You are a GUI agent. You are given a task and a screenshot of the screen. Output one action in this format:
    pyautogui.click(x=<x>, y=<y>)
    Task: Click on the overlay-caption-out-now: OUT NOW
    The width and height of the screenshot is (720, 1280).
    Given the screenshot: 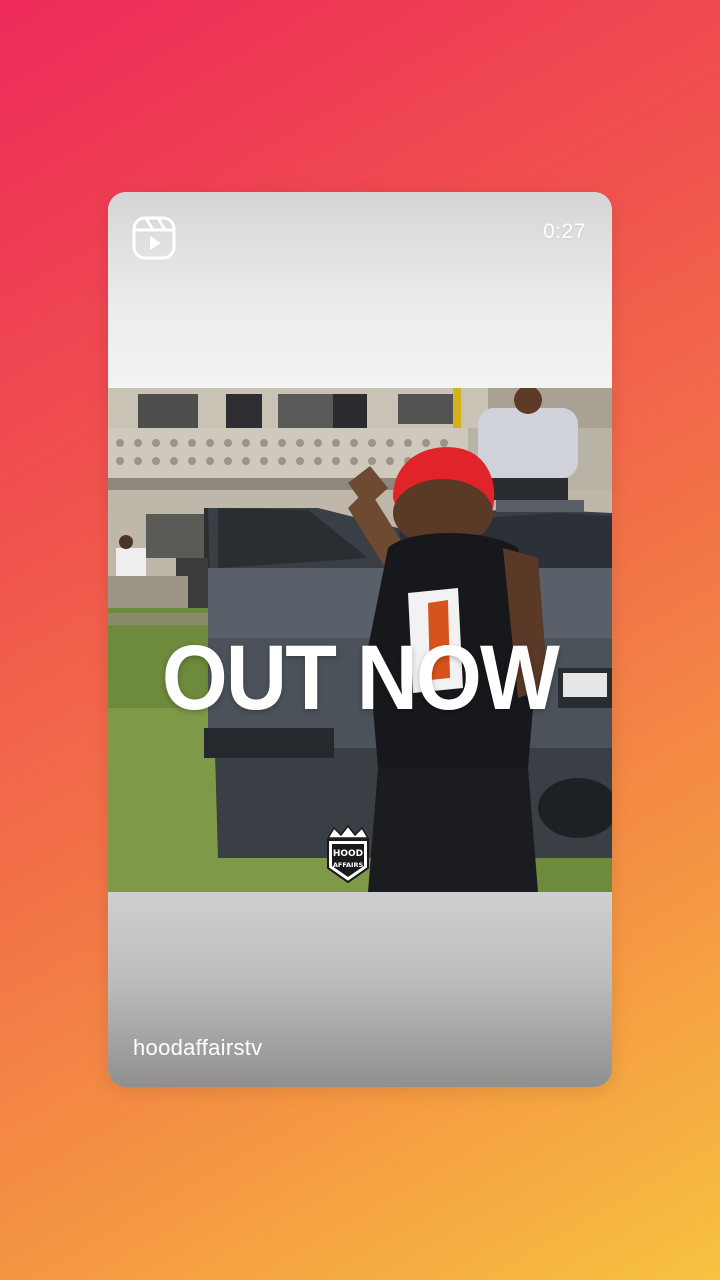 What is the action you would take?
    pyautogui.click(x=360, y=678)
    